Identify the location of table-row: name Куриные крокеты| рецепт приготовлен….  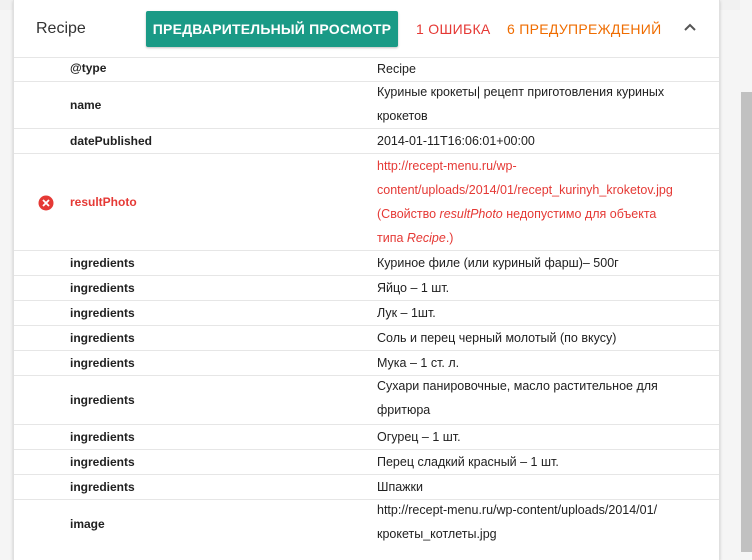
(366, 105).